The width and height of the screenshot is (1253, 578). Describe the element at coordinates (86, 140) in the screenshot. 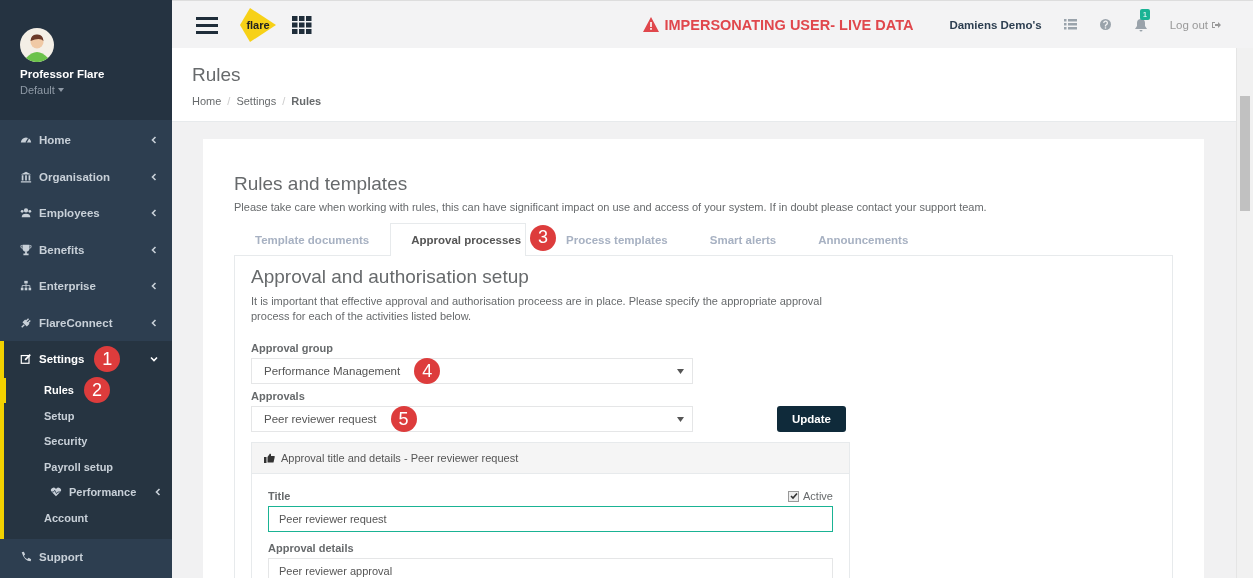

I see `sidebar-item: Home` at that location.